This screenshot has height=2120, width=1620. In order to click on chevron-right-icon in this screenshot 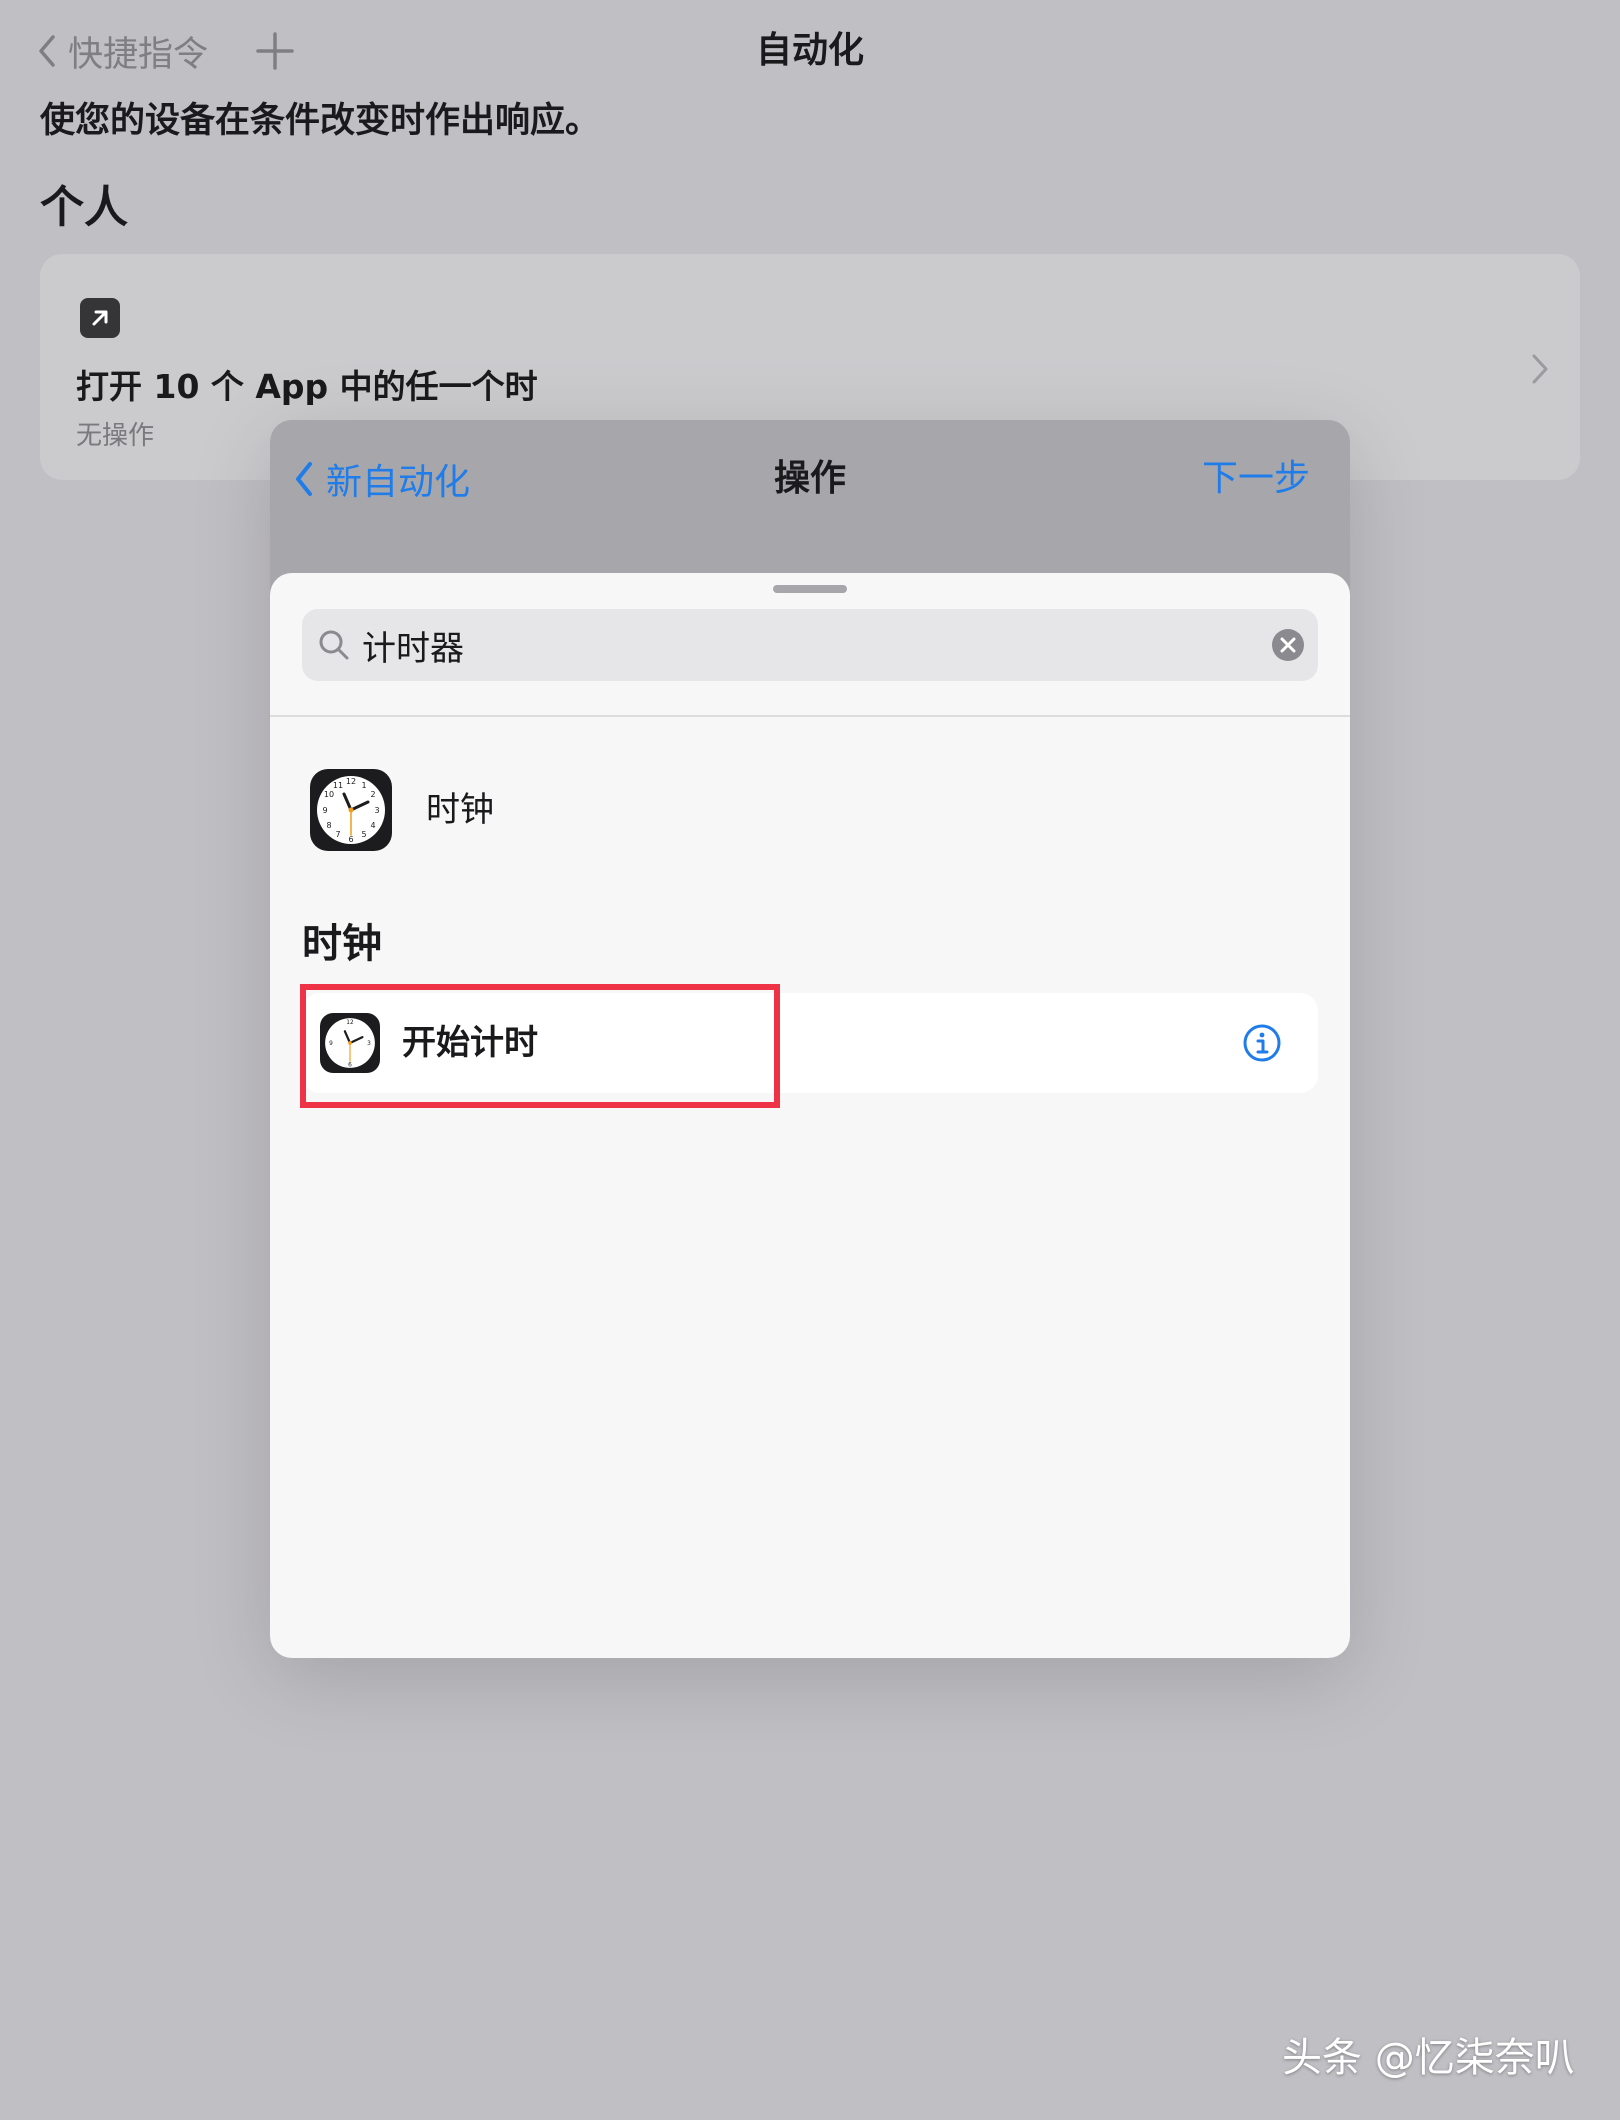, I will do `click(1540, 369)`.